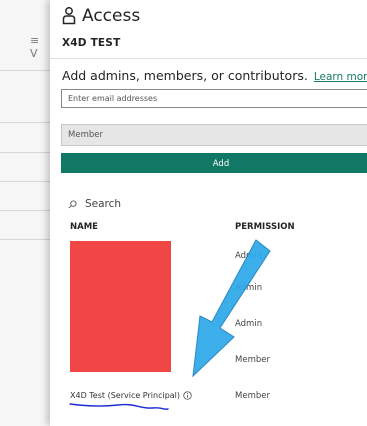 This screenshot has height=426, width=367. What do you see at coordinates (35, 47) in the screenshot?
I see `filter-lines-icon: ≡ V` at bounding box center [35, 47].